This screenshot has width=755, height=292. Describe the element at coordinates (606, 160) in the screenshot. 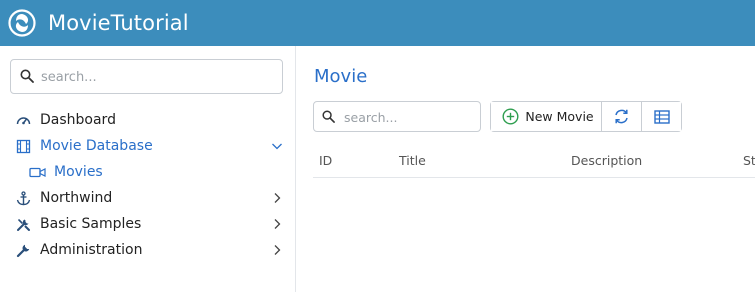

I see `column-header-description: Description` at that location.